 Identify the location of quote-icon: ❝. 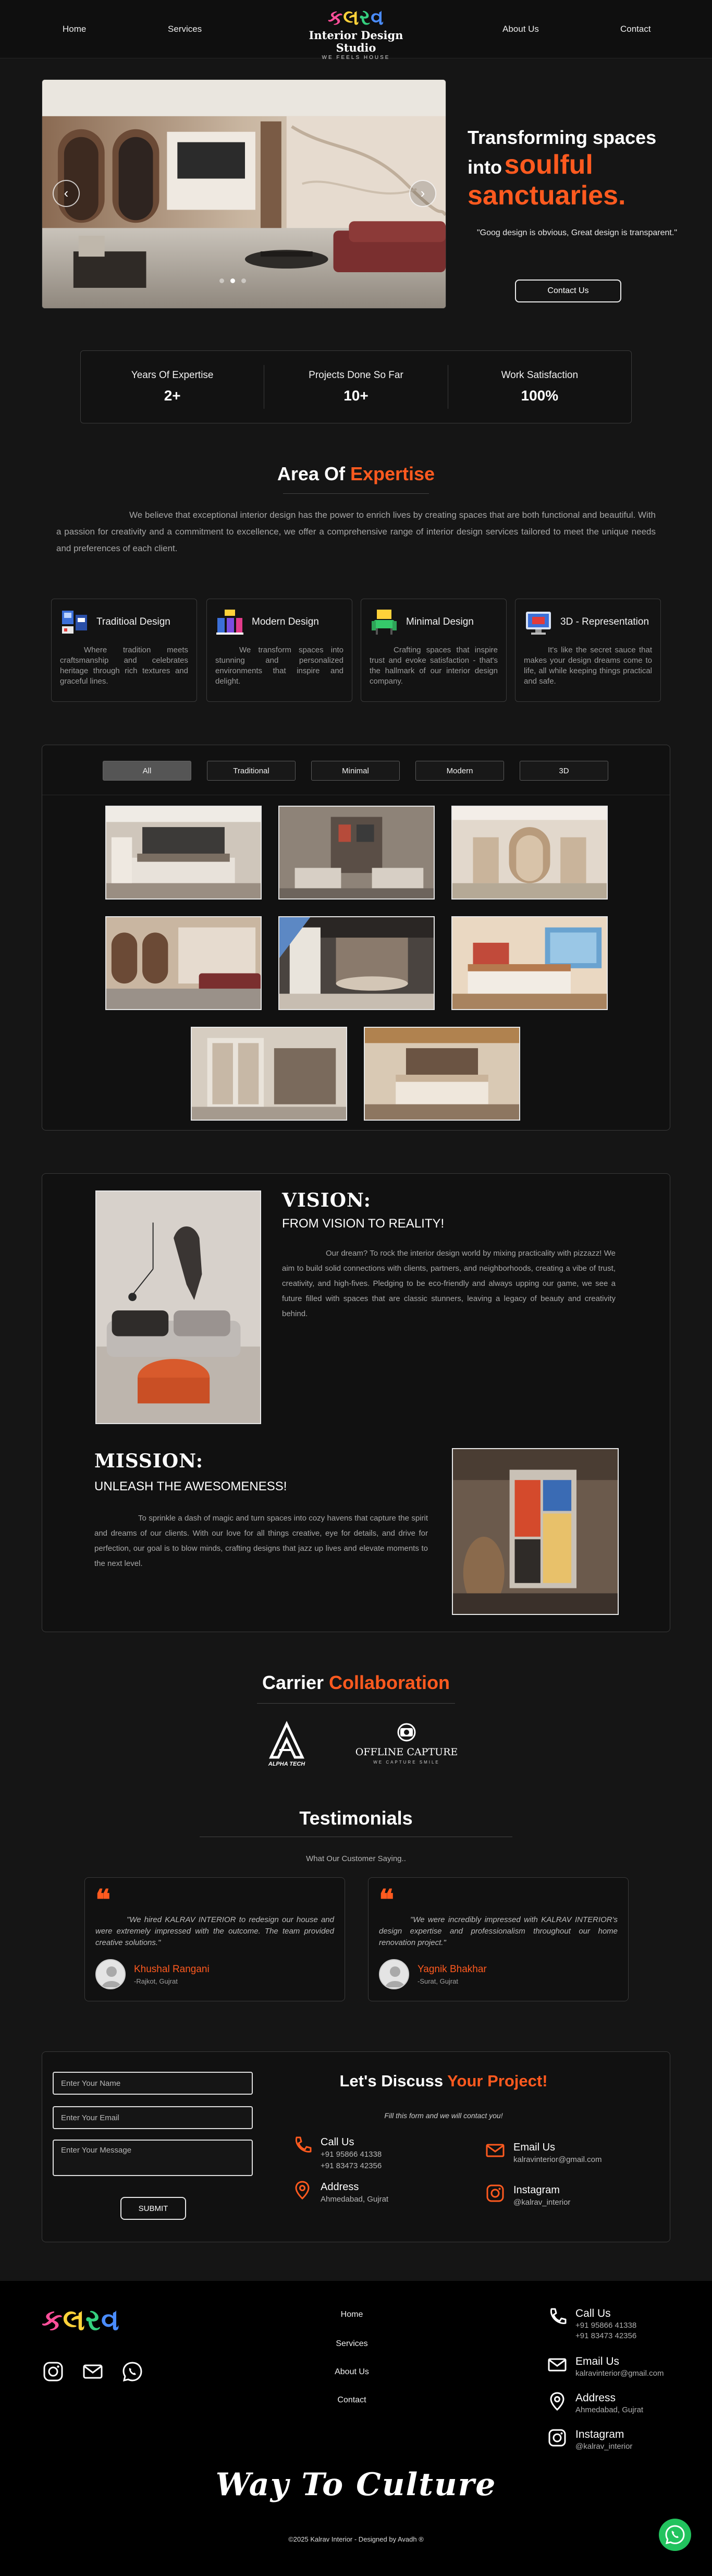
(387, 1899).